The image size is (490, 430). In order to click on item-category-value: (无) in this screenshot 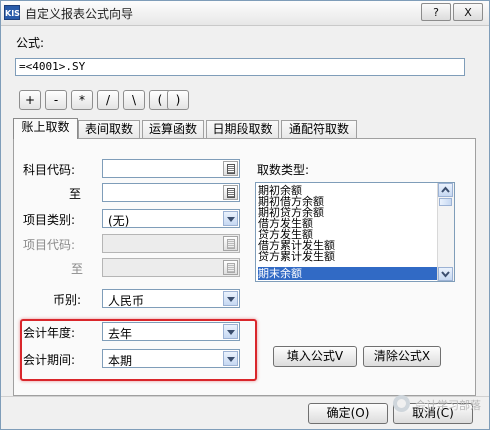, I will do `click(119, 221)`.